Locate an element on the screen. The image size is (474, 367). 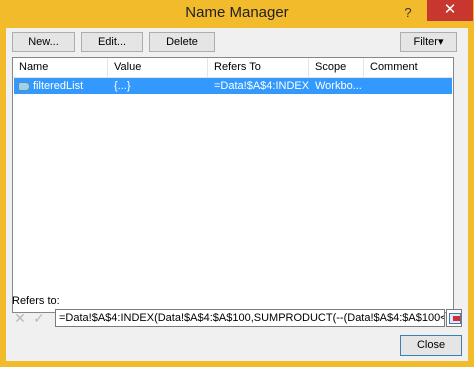
row-value: {...} is located at coordinates (122, 86).